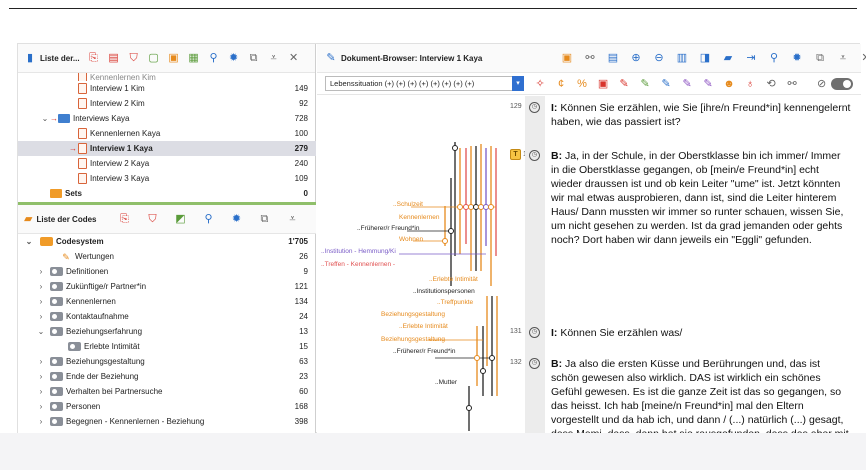 Image resolution: width=866 pixels, height=470 pixels. I want to click on list-item: › Personen 168, so click(167, 406).